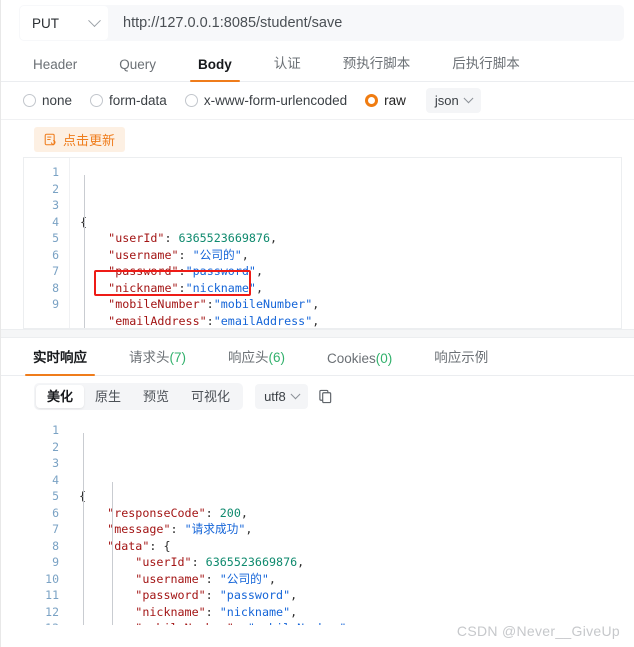 Image resolution: width=634 pixels, height=647 pixels. What do you see at coordinates (351, 358) in the screenshot?
I see `response-tab-label: Cookies` at bounding box center [351, 358].